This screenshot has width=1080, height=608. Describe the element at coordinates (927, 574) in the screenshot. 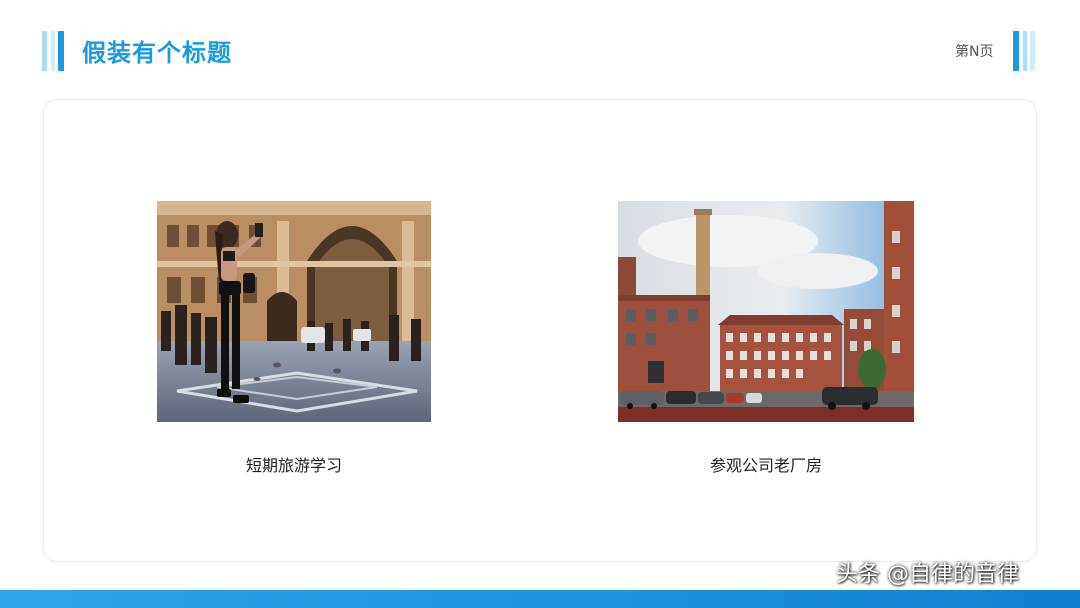

I see `watermark: 头条 @自律的音律` at that location.